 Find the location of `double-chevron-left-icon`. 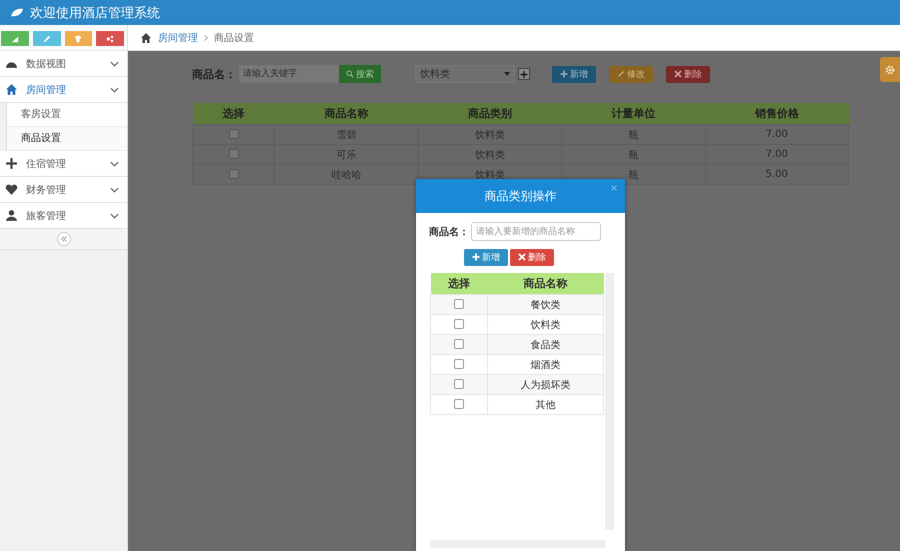

double-chevron-left-icon is located at coordinates (64, 239).